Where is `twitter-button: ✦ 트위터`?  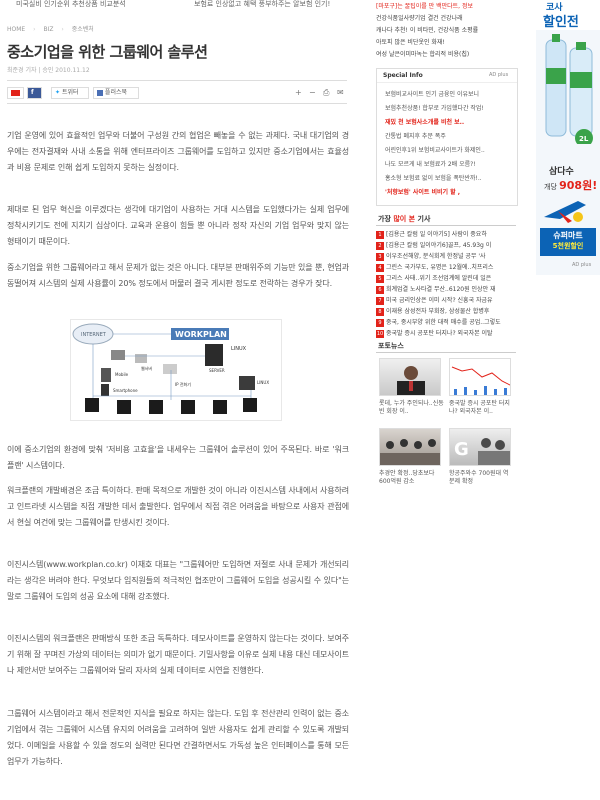 twitter-button: ✦ 트위터 is located at coordinates (70, 93).